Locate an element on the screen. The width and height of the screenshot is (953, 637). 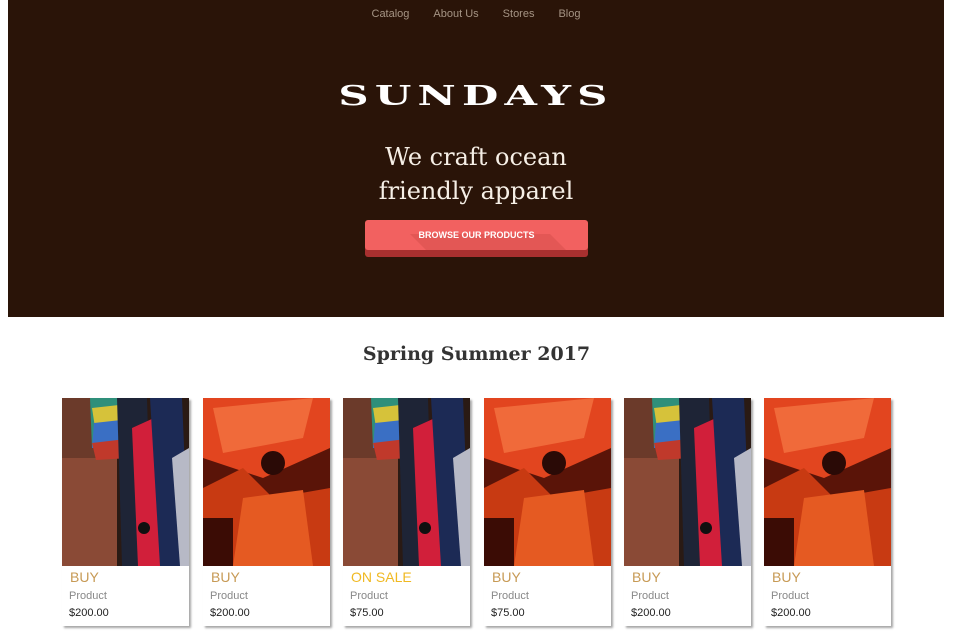
tagline-line-2: friendly apparel is located at coordinates (476, 191).